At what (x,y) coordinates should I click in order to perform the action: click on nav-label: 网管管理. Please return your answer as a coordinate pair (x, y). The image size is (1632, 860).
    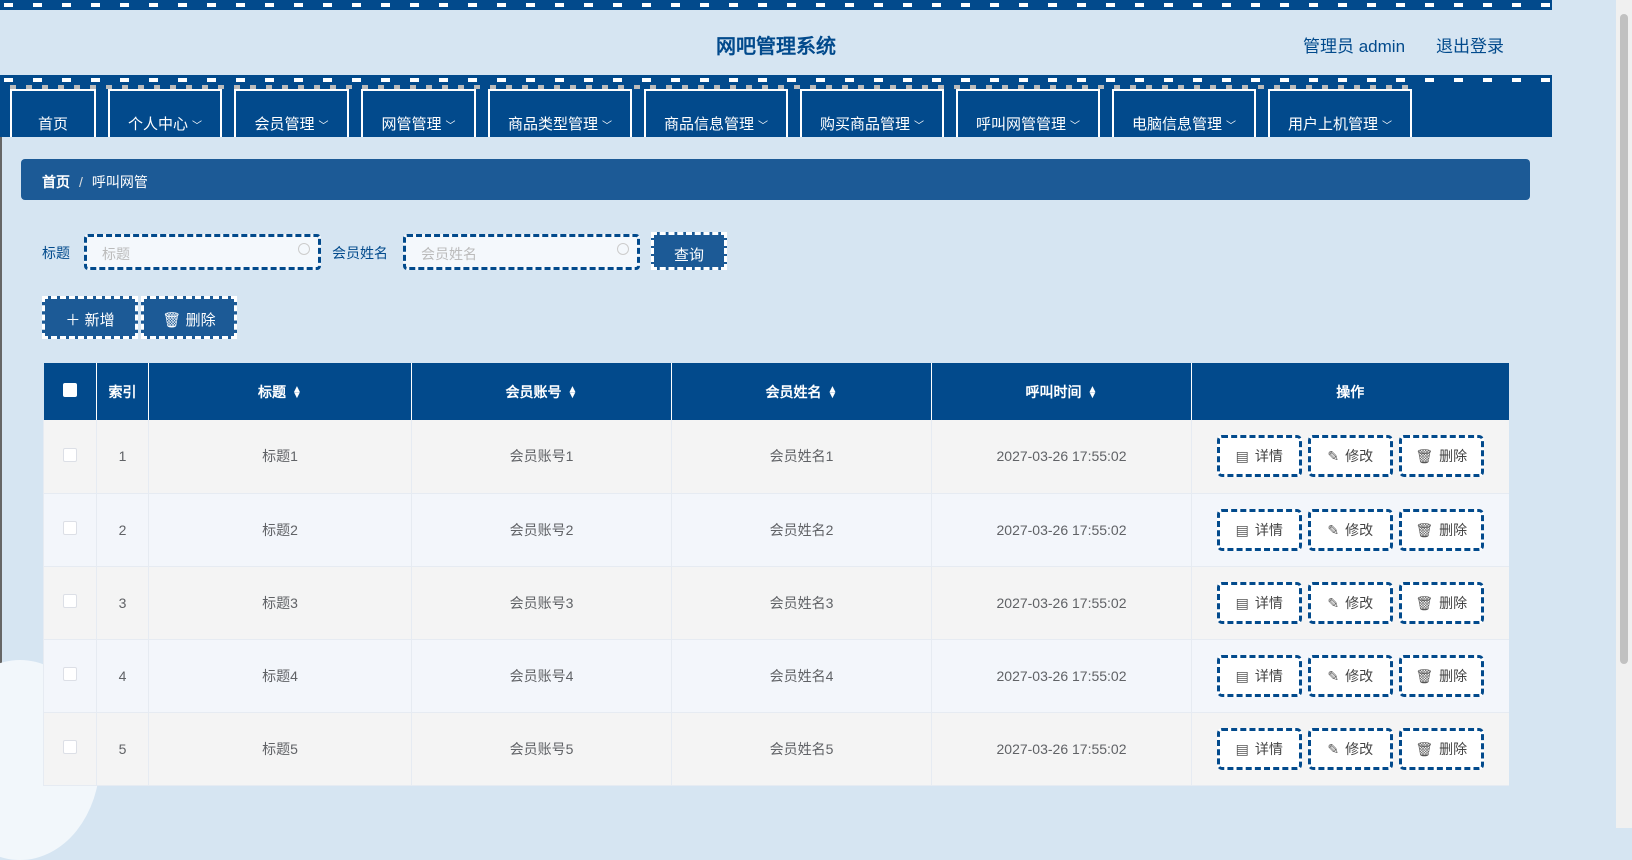
    Looking at the image, I should click on (411, 124).